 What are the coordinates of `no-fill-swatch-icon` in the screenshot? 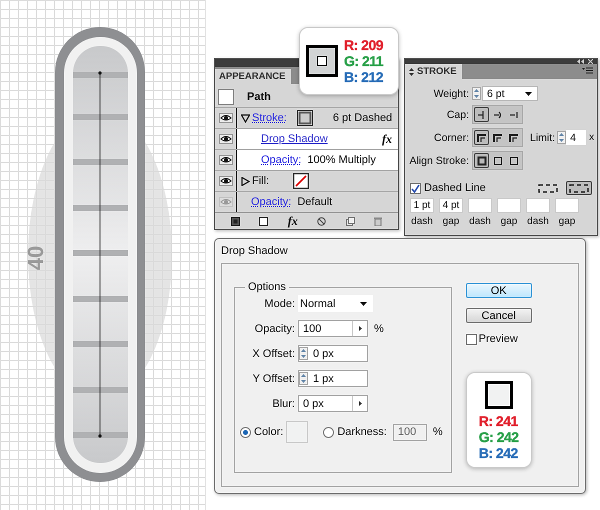 It's located at (301, 181).